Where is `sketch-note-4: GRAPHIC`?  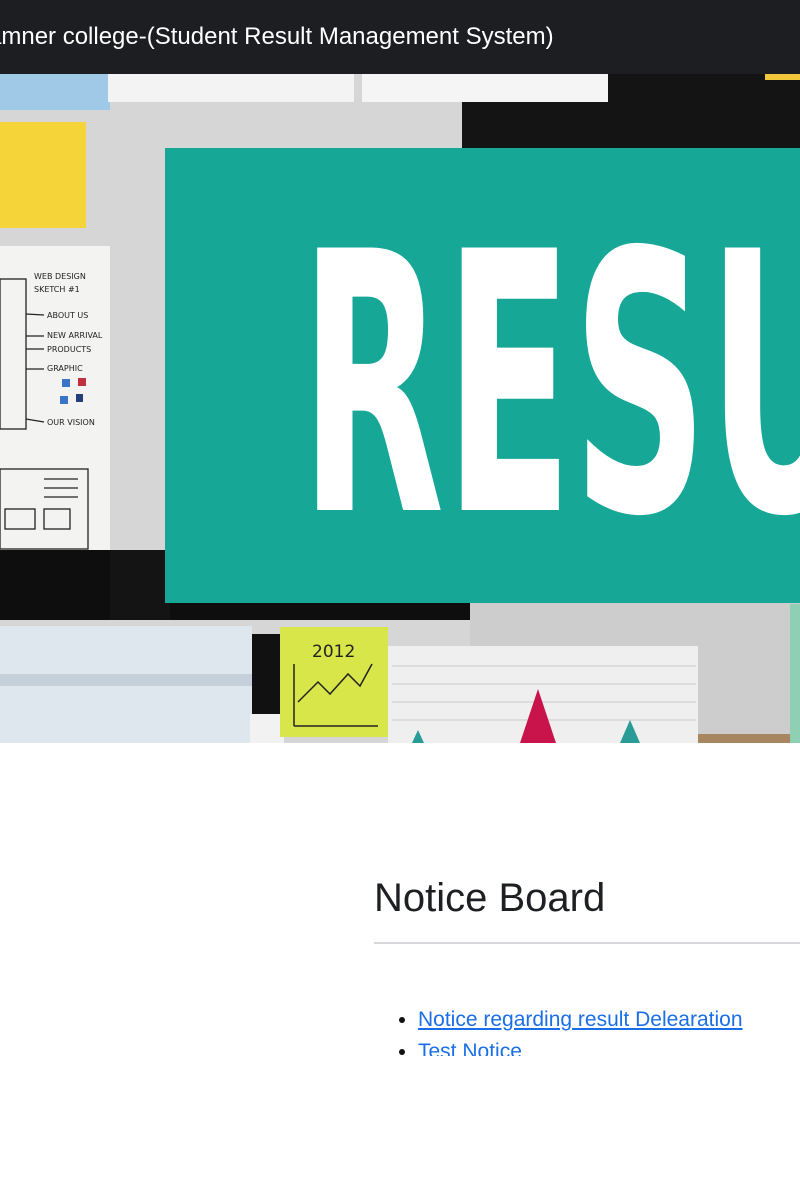 sketch-note-4: GRAPHIC is located at coordinates (65, 368).